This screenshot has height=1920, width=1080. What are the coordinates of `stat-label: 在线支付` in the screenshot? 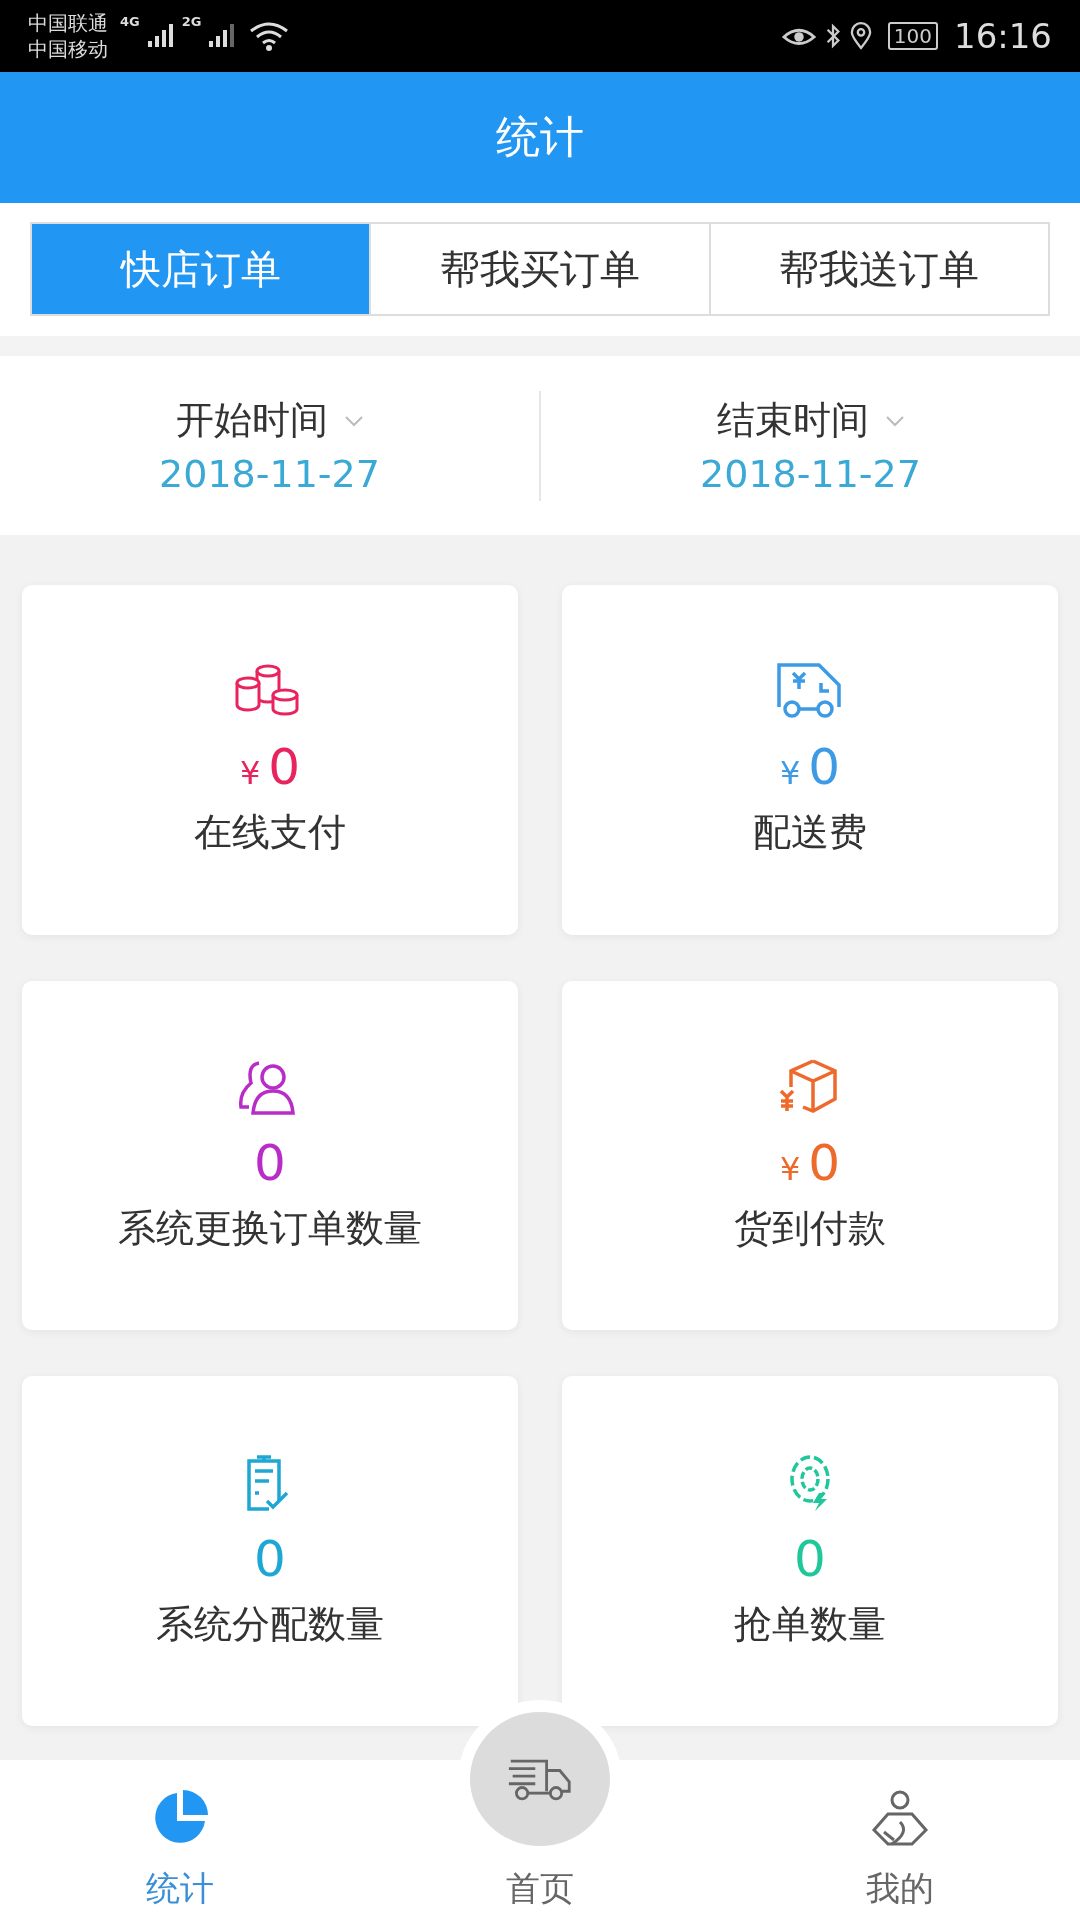 It's located at (270, 833).